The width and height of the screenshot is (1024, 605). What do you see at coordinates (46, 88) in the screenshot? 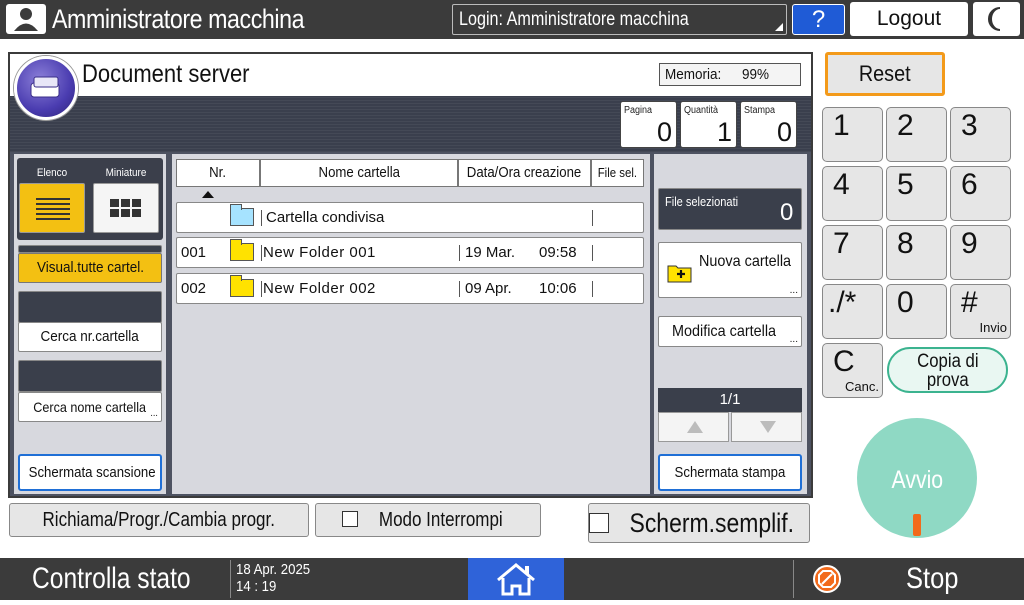
I see `document-server-icon` at bounding box center [46, 88].